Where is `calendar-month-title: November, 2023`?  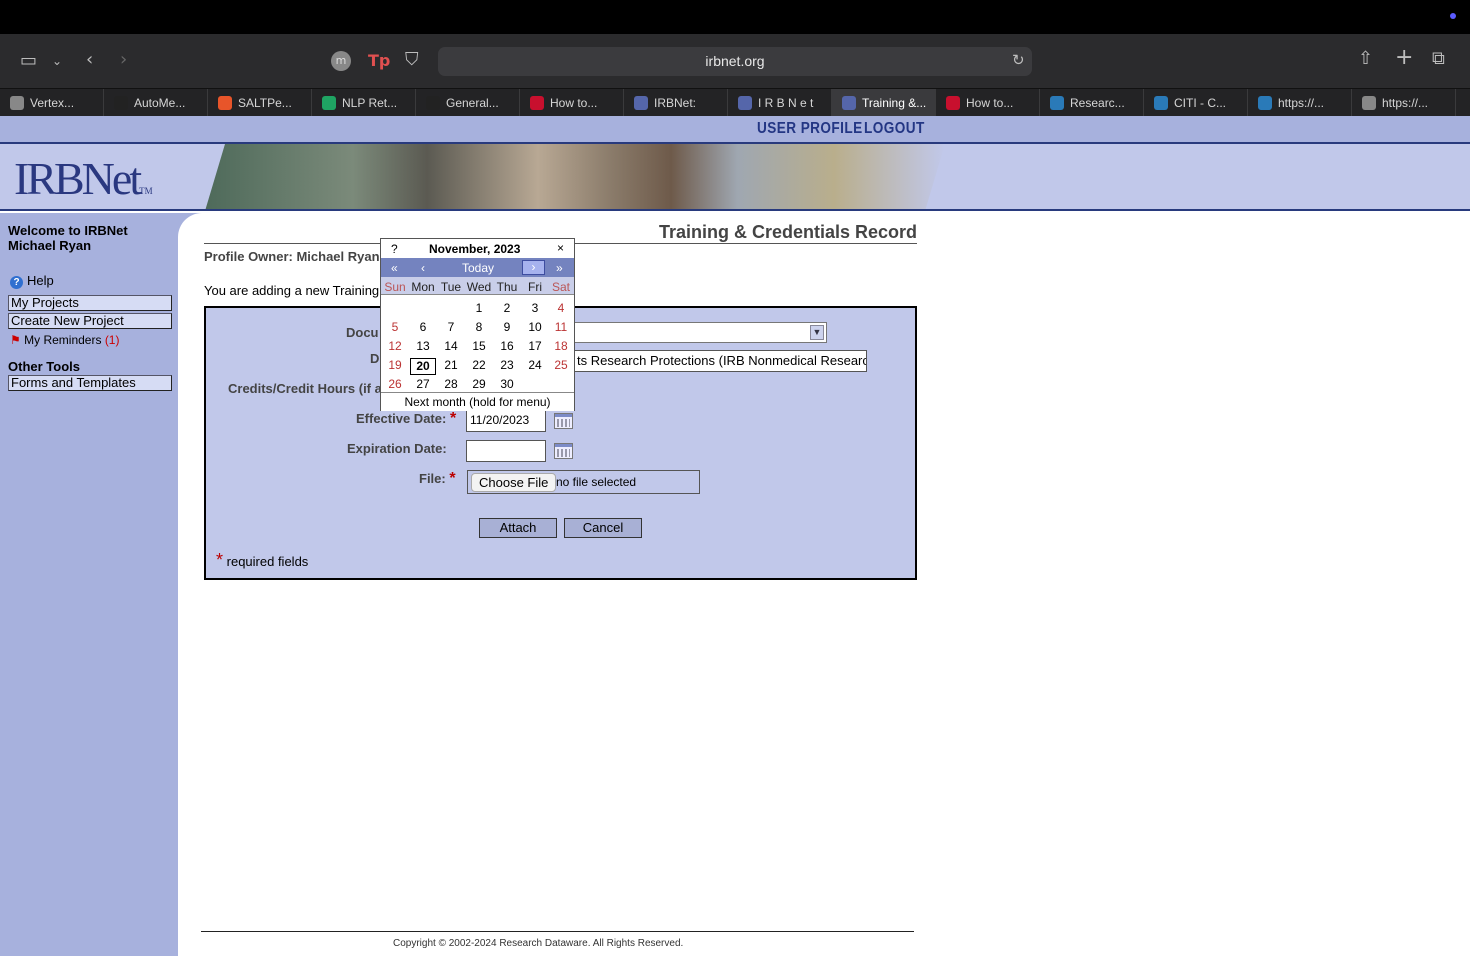
calendar-month-title: November, 2023 is located at coordinates (475, 249).